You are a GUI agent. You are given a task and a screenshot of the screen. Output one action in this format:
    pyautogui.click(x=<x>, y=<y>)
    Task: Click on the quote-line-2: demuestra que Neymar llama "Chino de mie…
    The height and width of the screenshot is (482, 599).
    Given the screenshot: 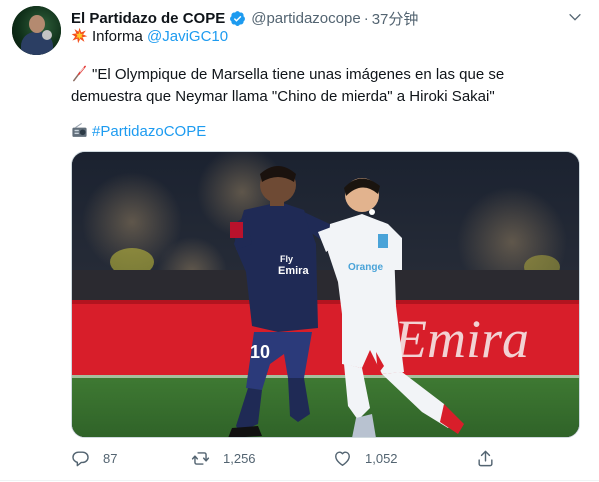 What is the action you would take?
    pyautogui.click(x=283, y=96)
    